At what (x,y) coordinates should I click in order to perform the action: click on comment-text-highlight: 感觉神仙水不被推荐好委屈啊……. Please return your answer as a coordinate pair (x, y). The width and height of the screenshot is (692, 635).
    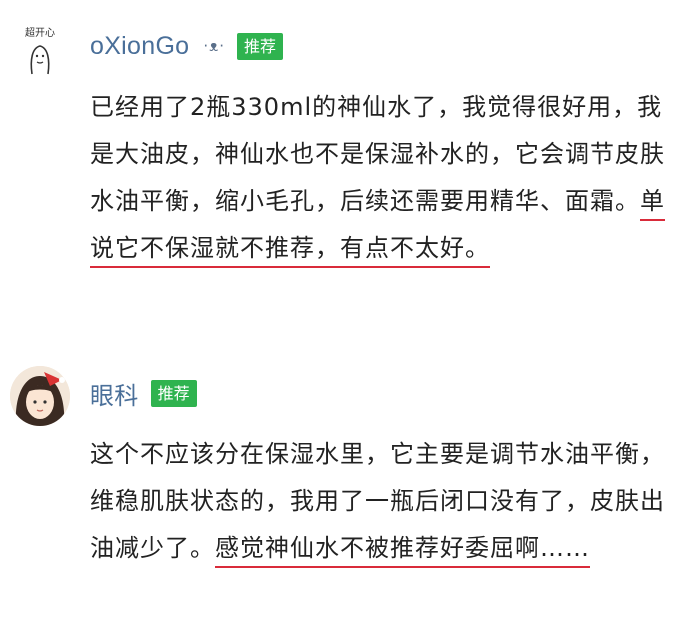
    Looking at the image, I should click on (402, 551).